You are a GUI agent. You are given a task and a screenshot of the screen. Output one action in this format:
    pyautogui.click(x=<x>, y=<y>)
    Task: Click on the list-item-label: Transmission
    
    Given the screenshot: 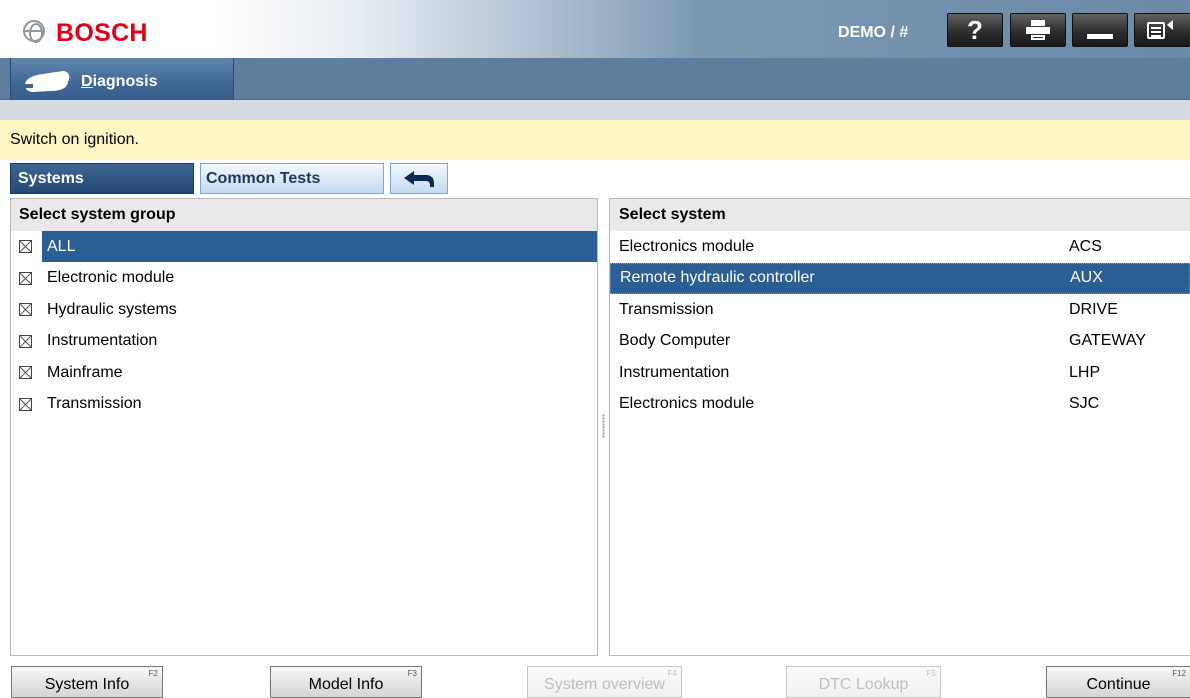 What is the action you would take?
    pyautogui.click(x=94, y=404)
    